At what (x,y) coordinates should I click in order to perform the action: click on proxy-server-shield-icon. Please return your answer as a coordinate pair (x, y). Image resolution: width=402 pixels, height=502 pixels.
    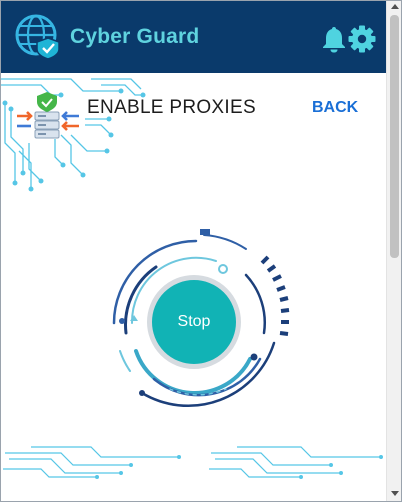
    Looking at the image, I should click on (48, 115).